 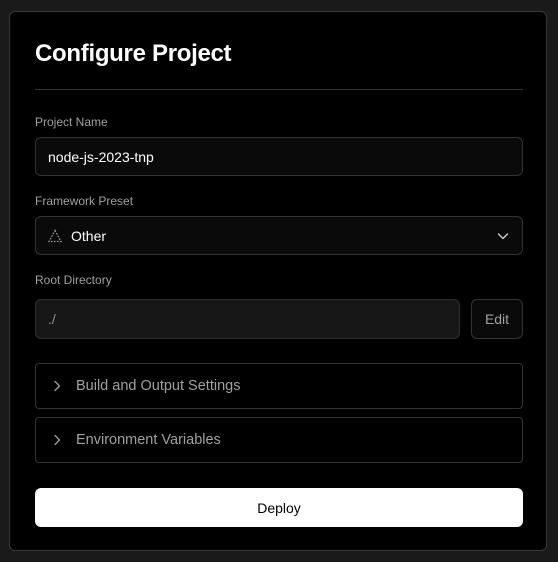 I want to click on title-divider, so click(x=279, y=89).